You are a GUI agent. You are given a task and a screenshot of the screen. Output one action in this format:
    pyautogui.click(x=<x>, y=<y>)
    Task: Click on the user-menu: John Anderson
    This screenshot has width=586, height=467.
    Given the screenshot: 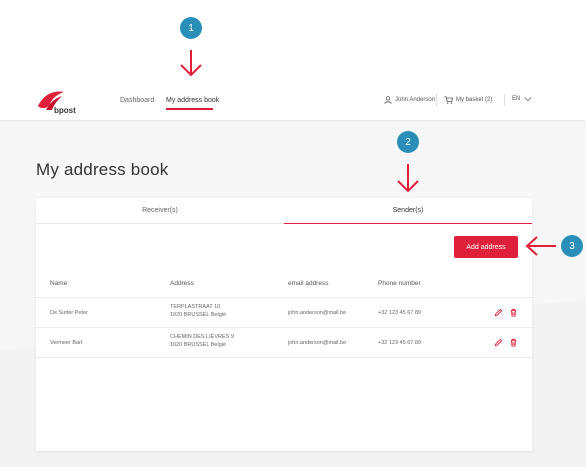 What is the action you would take?
    pyautogui.click(x=409, y=100)
    